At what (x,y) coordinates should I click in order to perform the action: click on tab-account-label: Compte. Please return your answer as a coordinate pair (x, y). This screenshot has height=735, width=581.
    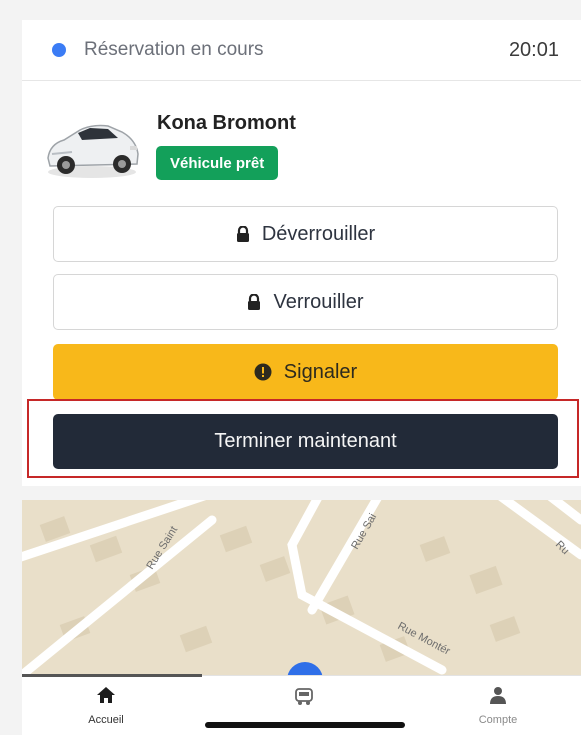
    Looking at the image, I should click on (498, 720).